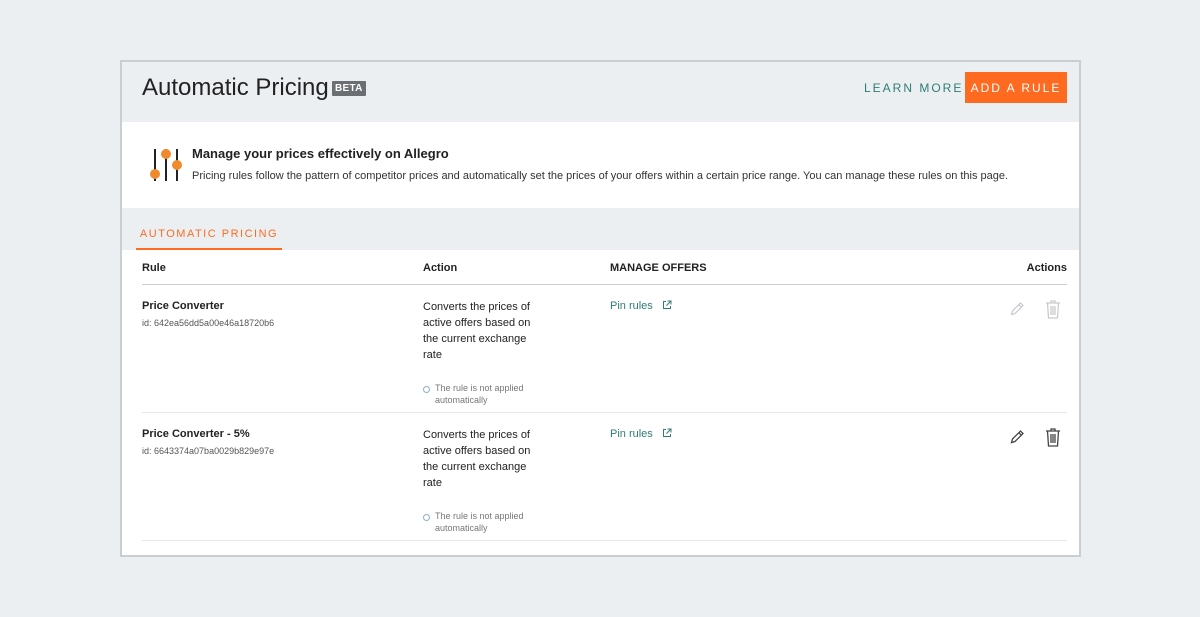 The image size is (1200, 617). What do you see at coordinates (1046, 268) in the screenshot?
I see `column-header-actions: Actions` at bounding box center [1046, 268].